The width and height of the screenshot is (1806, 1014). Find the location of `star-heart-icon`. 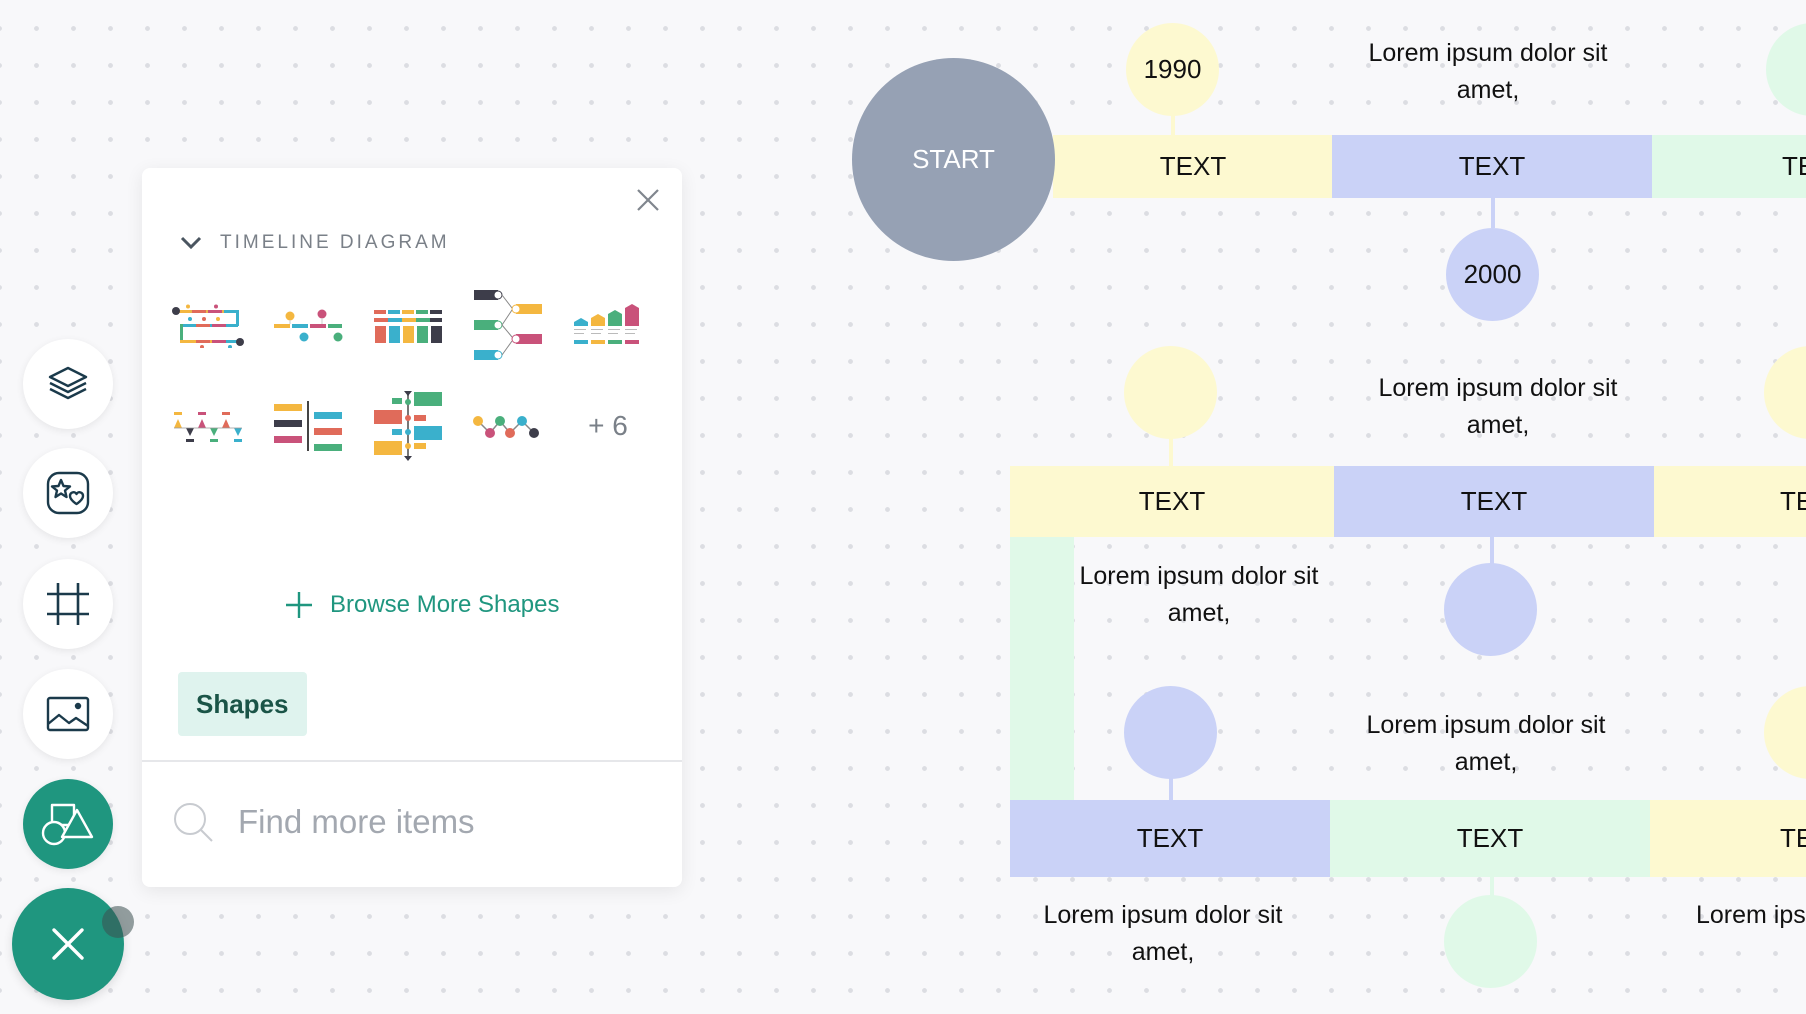

star-heart-icon is located at coordinates (68, 493).